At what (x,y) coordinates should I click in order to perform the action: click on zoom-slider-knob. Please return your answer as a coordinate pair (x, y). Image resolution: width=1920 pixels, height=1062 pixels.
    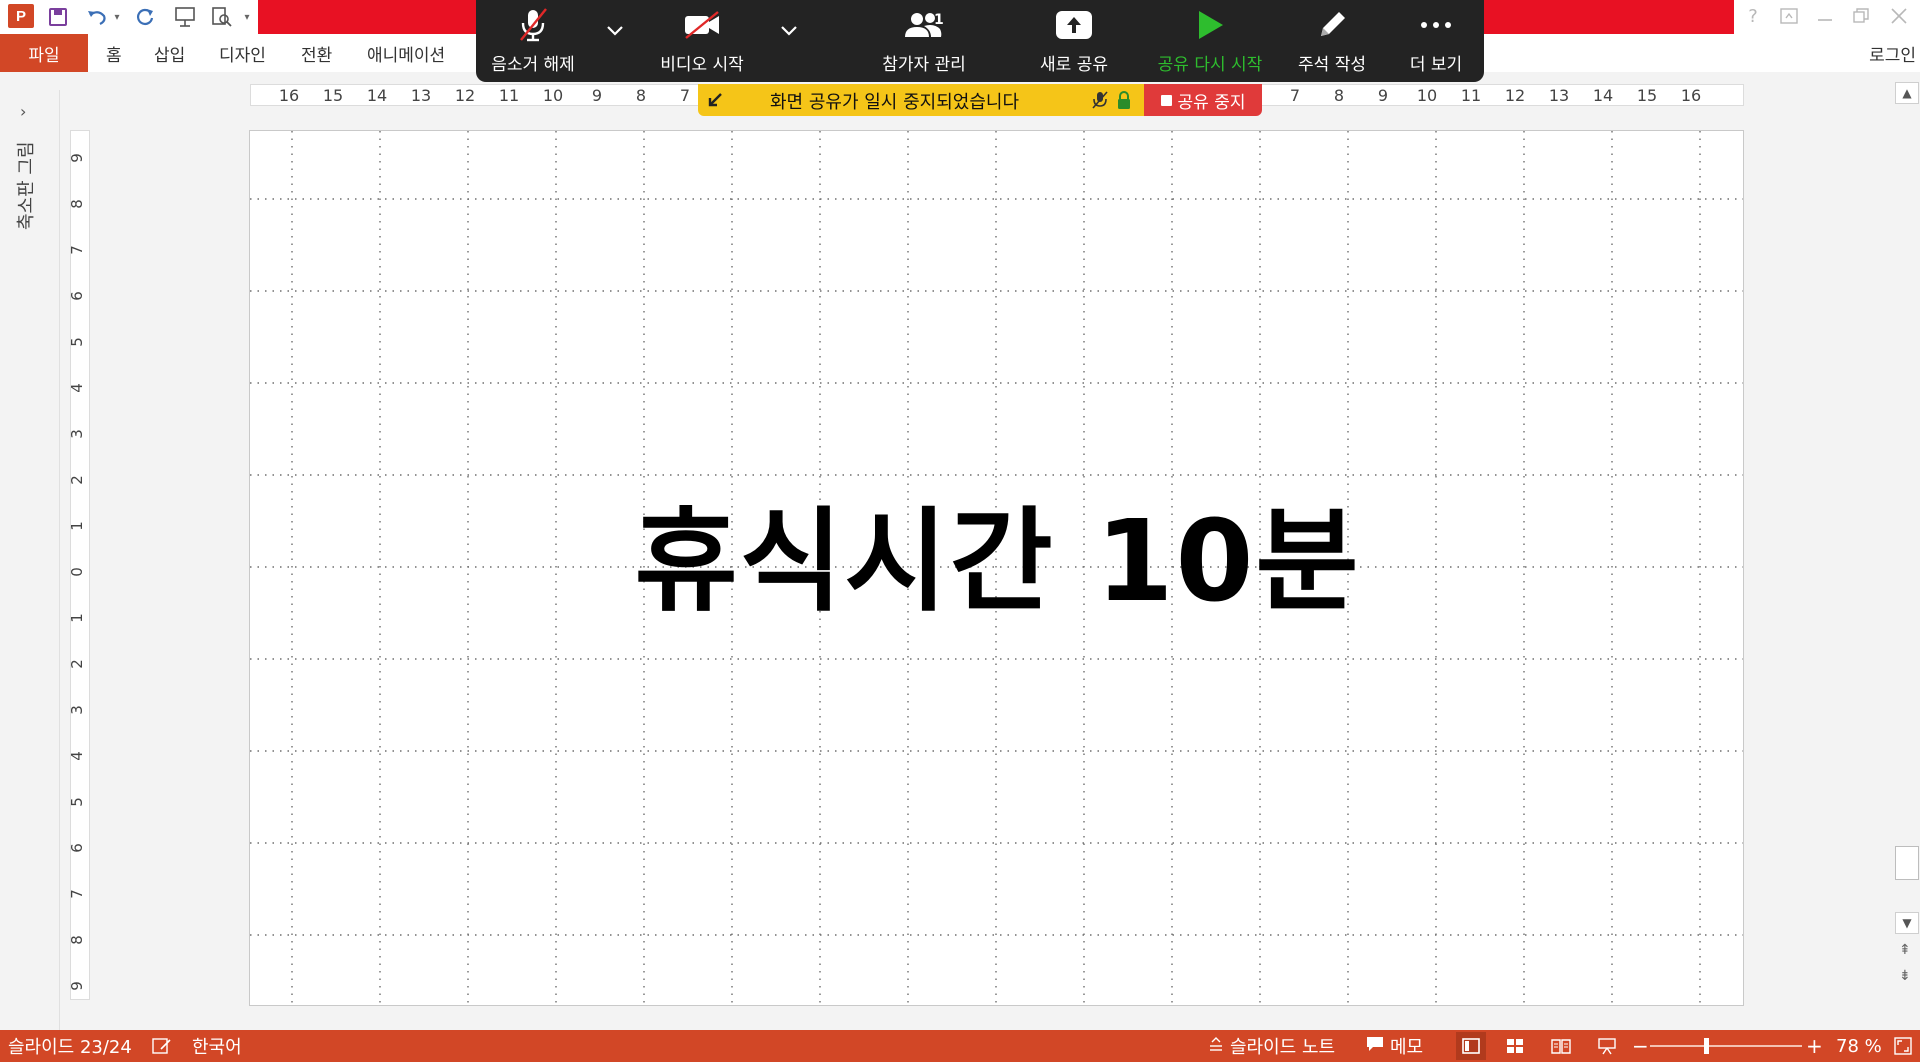
    Looking at the image, I should click on (1707, 1046).